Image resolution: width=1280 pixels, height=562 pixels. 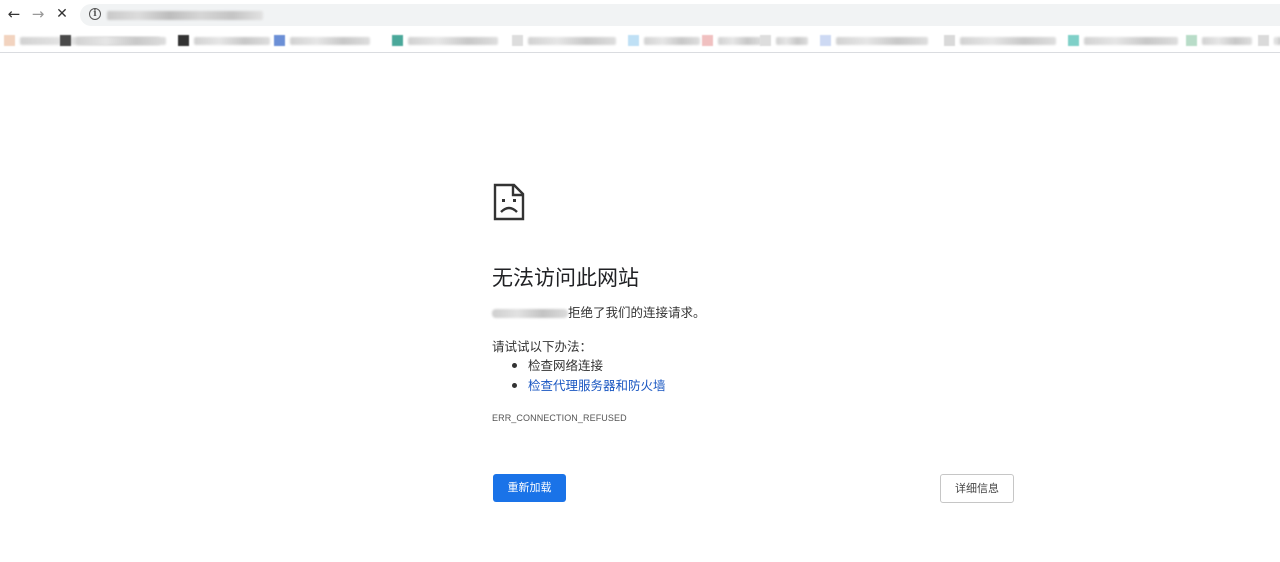 What do you see at coordinates (589, 367) in the screenshot?
I see `suggestion-check-network: 检查网络连接` at bounding box center [589, 367].